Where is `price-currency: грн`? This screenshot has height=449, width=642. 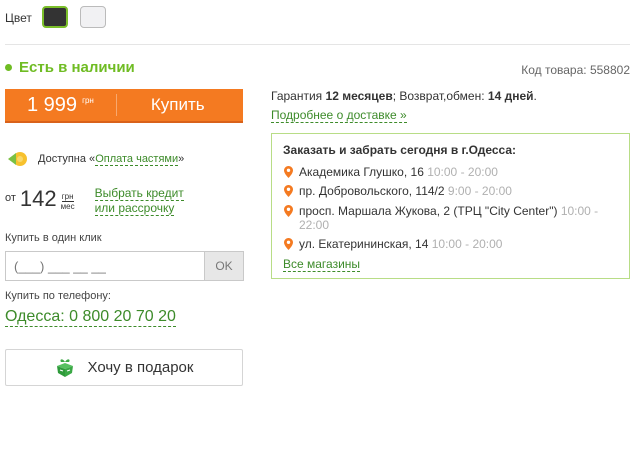 price-currency: грн is located at coordinates (88, 100).